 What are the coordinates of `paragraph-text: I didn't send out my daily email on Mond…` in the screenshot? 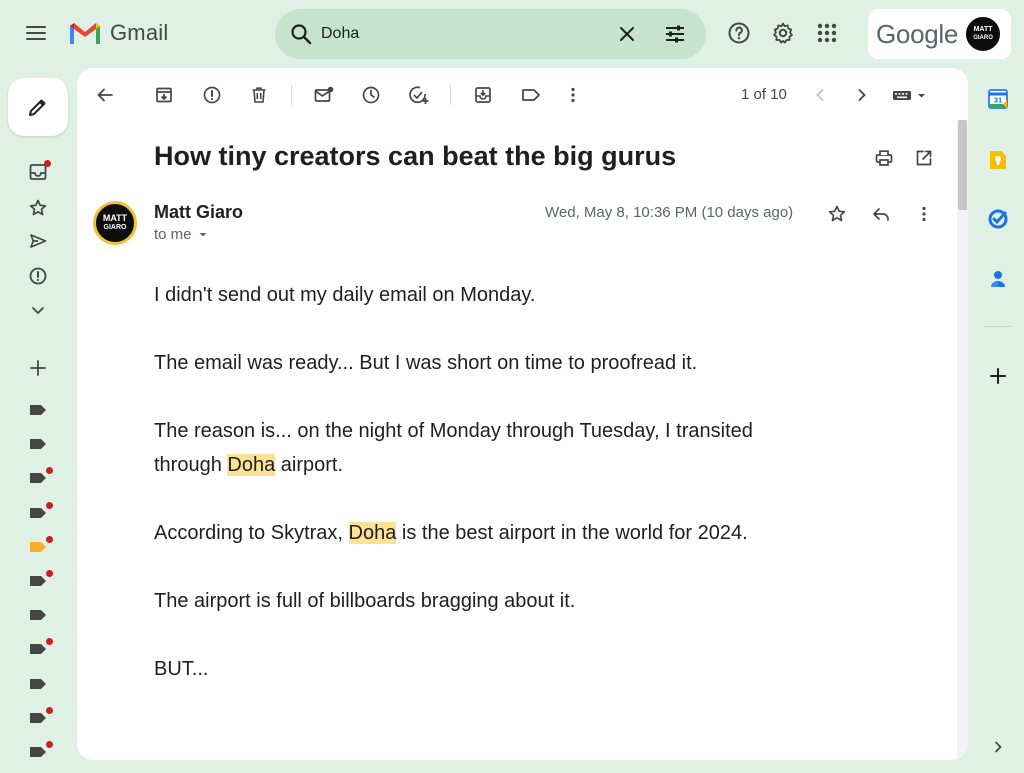 It's located at (345, 295).